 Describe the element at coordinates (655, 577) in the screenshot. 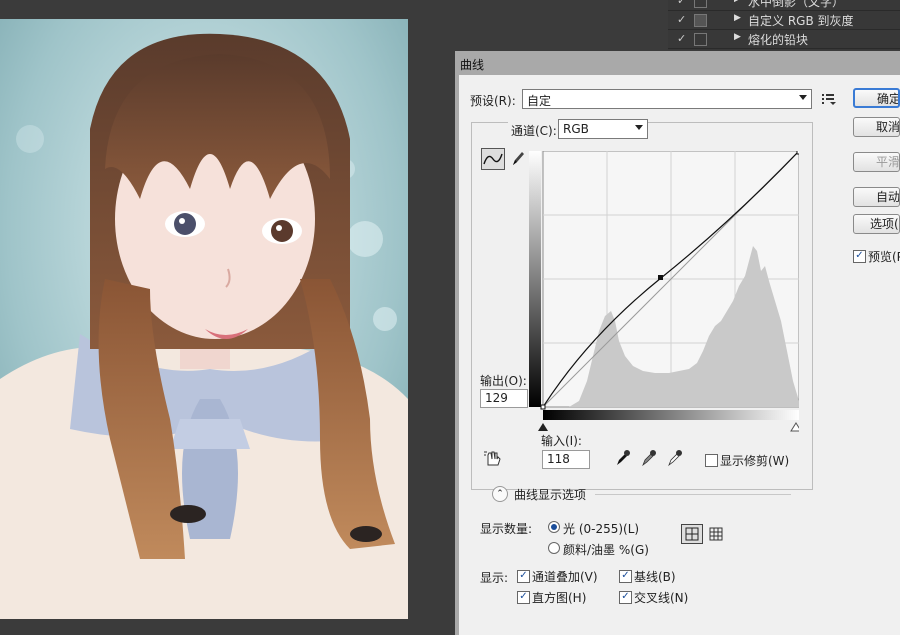

I see `baseline-label: 基线(B)` at that location.